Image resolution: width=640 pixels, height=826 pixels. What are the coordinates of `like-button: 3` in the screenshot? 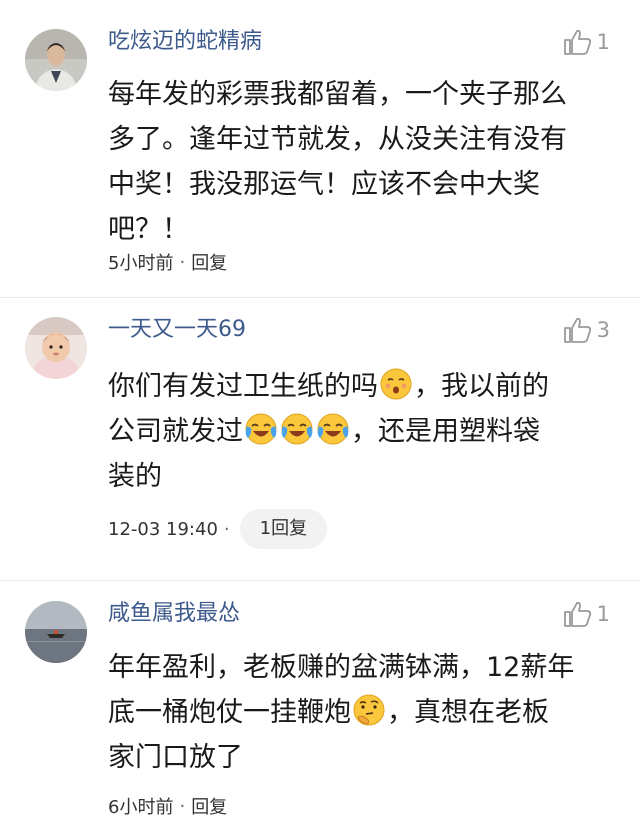 It's located at (586, 330).